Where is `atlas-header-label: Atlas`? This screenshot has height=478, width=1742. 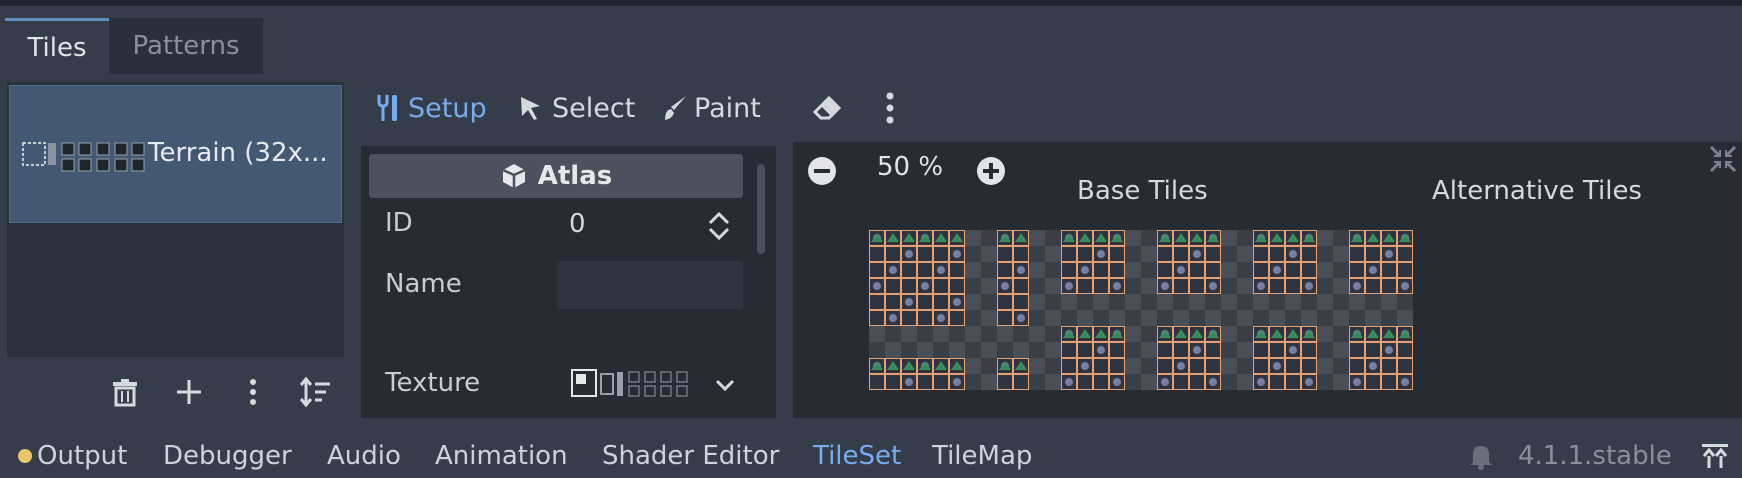
atlas-header-label: Atlas is located at coordinates (575, 176).